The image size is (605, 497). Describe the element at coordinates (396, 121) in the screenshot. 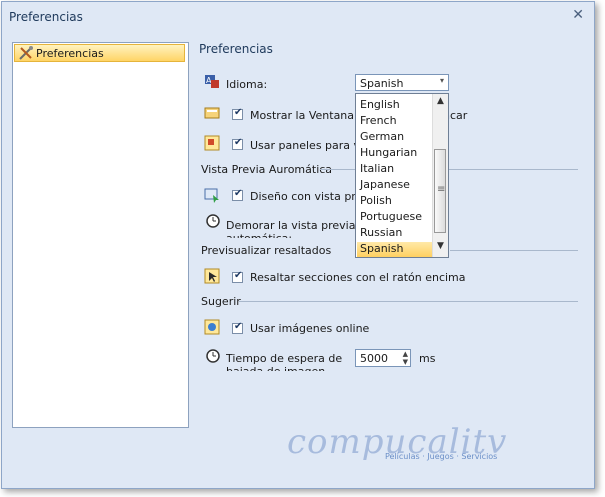

I see `language-option: French` at that location.